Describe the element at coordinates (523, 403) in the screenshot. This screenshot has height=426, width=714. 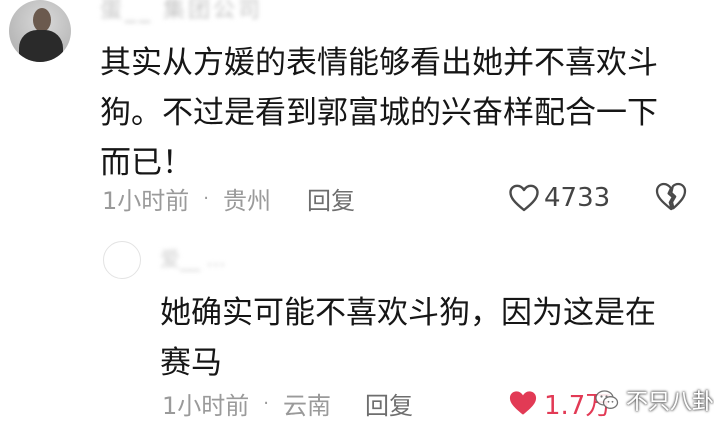
I see `heart-filled-icon` at that location.